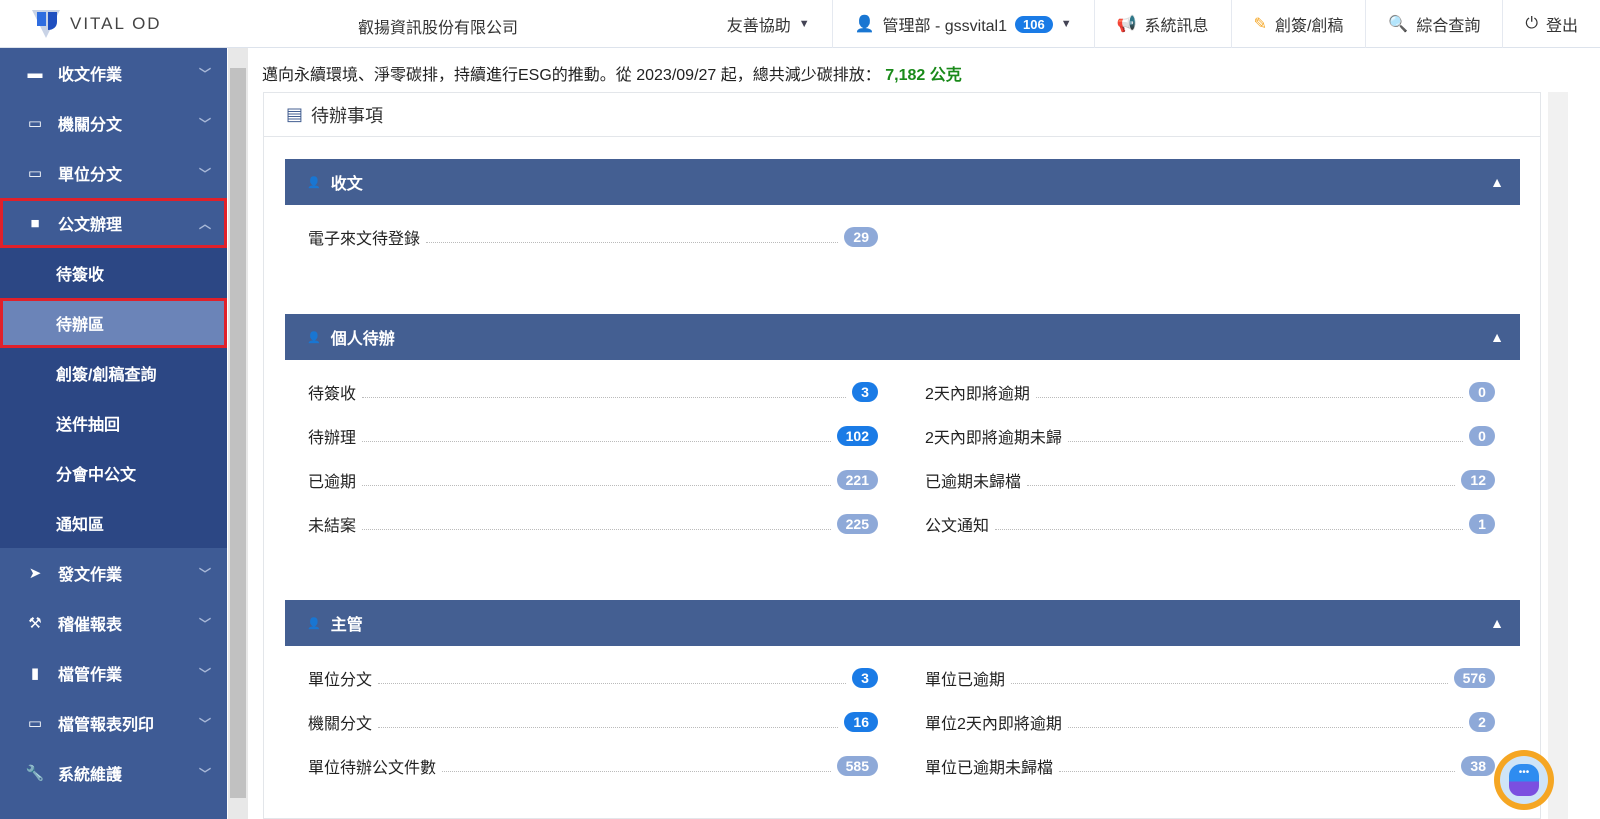 The width and height of the screenshot is (1600, 819). I want to click on sidebar-item-label: 收文作業, so click(90, 75).